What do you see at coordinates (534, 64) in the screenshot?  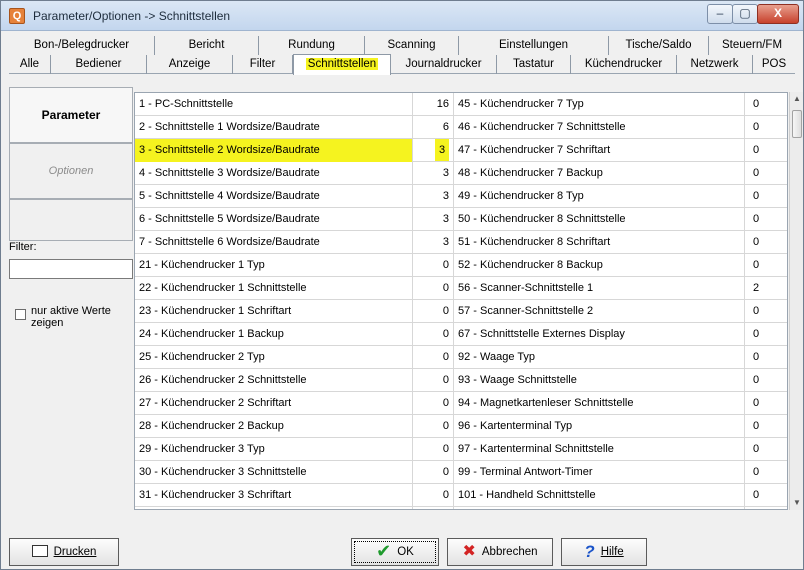 I see `tab-tastatur: Tastatur` at bounding box center [534, 64].